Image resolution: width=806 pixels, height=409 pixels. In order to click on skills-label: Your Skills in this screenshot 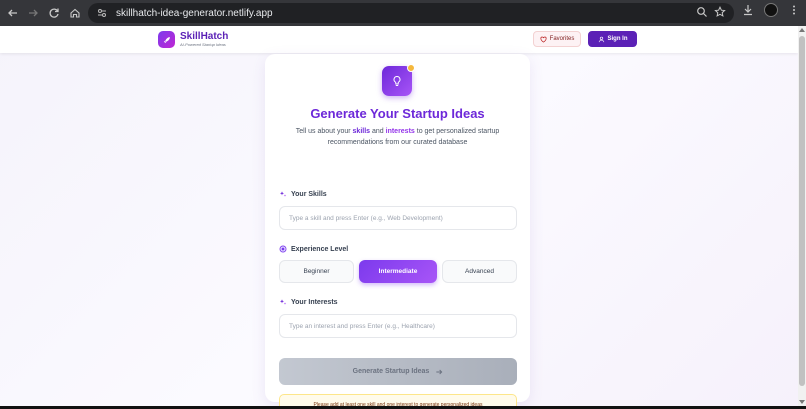, I will do `click(303, 194)`.